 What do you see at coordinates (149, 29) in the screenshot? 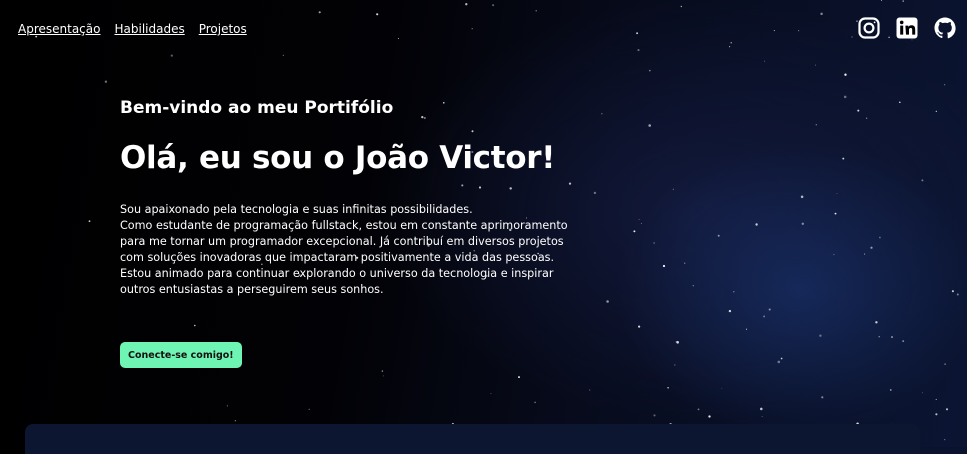
I see `nav-link-habilidades: Habilidades` at bounding box center [149, 29].